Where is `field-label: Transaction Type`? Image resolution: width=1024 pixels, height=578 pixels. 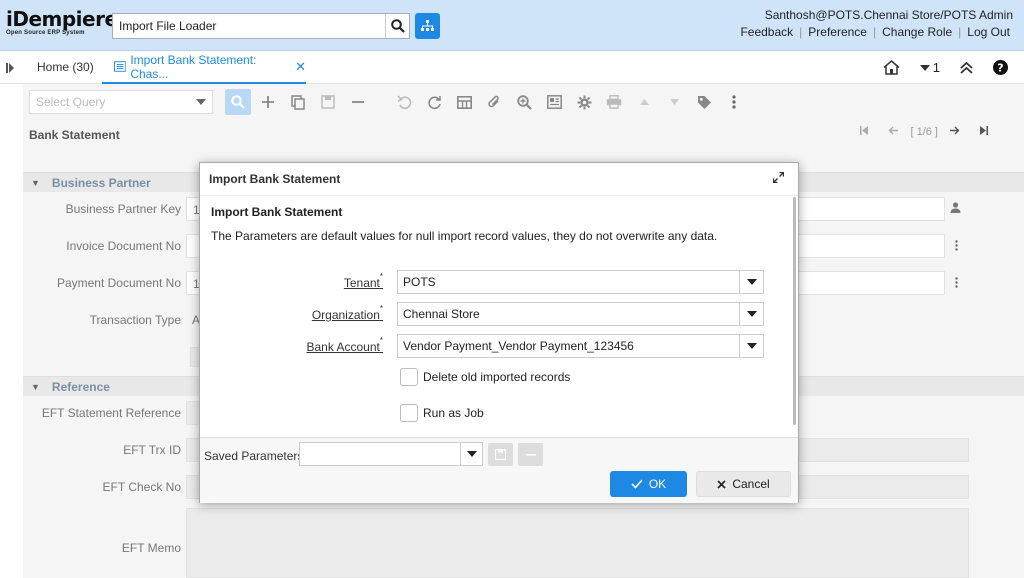
field-label: Transaction Type is located at coordinates (135, 320).